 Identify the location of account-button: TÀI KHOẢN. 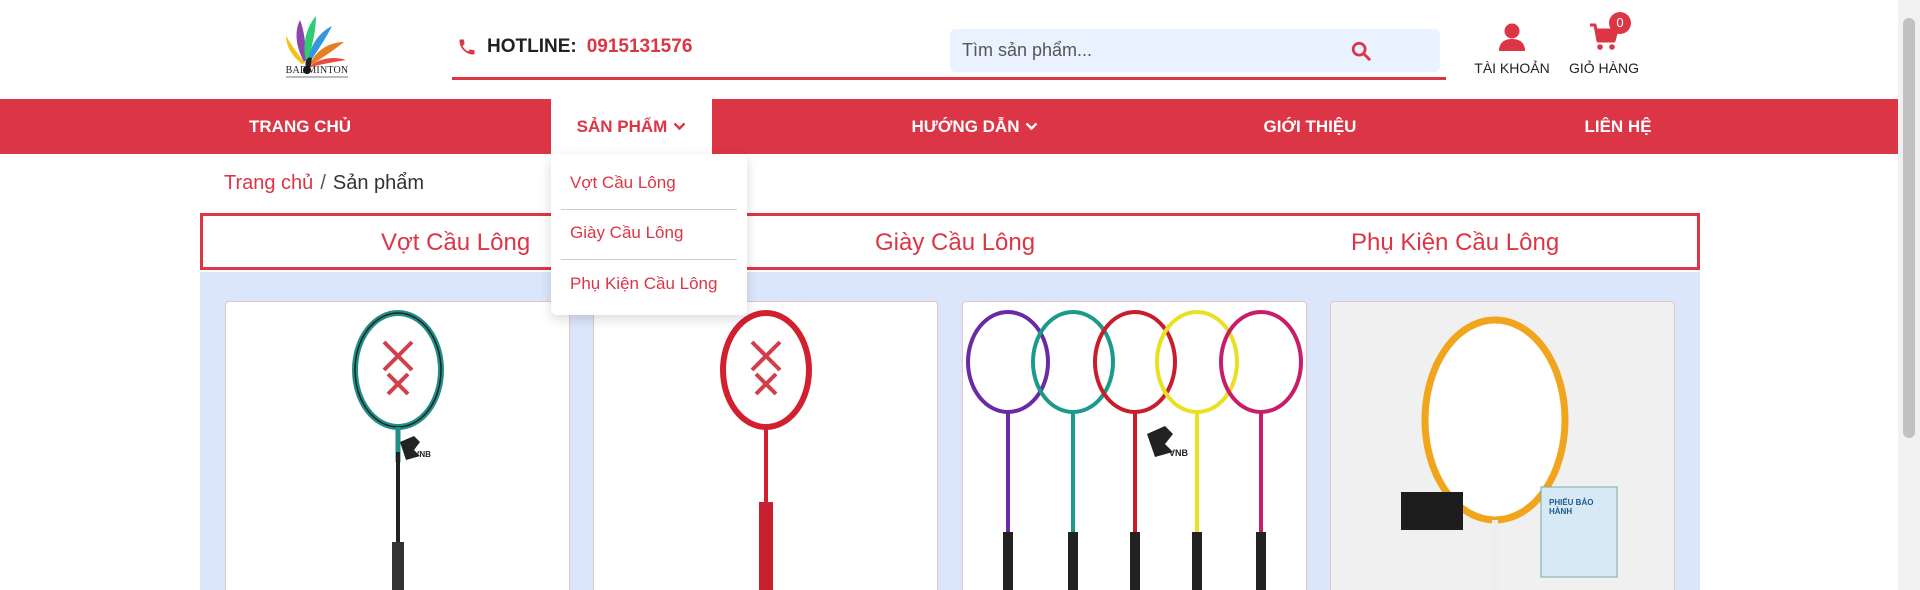
(1512, 49).